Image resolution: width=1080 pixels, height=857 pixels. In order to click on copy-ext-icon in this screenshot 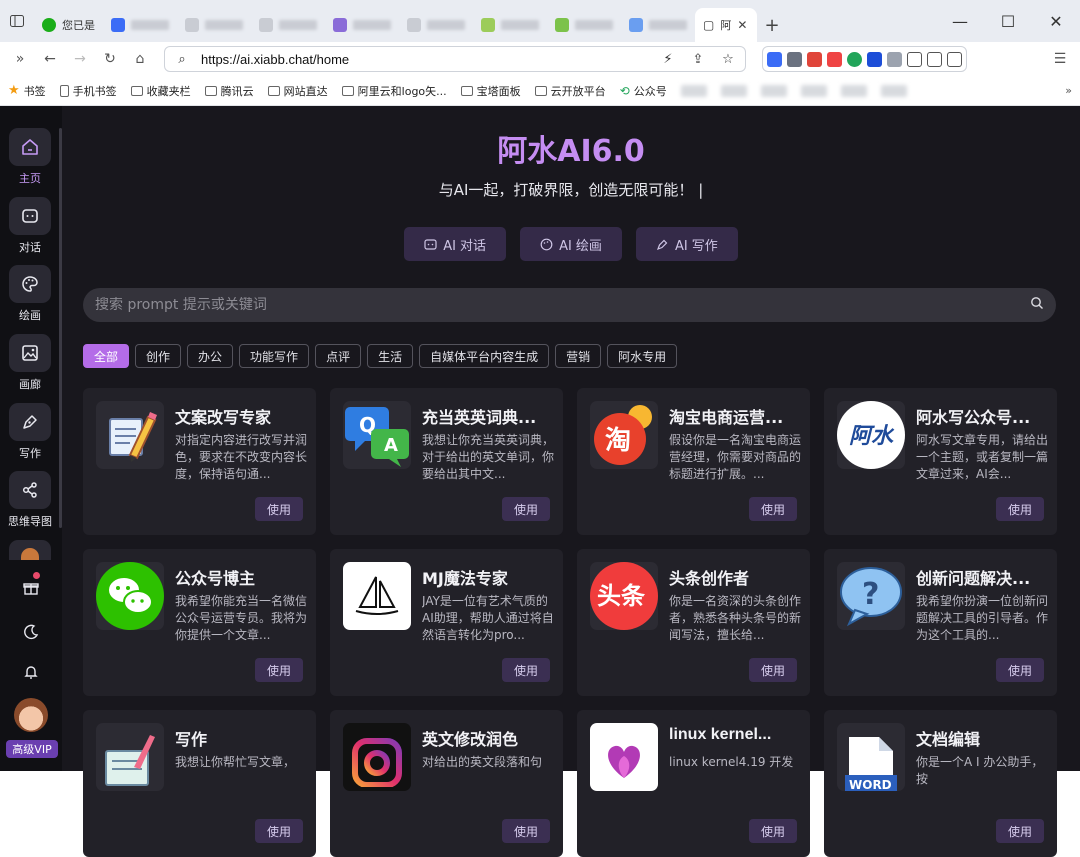, I will do `click(794, 59)`.